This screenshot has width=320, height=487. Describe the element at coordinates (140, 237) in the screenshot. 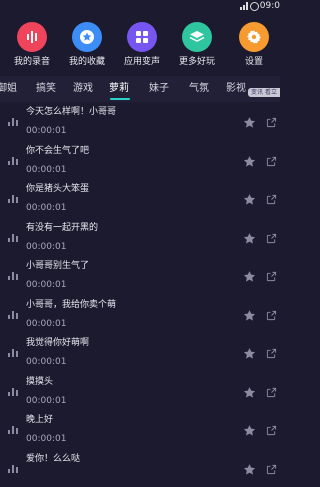

I see `voice-item: 有没有一起开黑的 00:00:01` at that location.